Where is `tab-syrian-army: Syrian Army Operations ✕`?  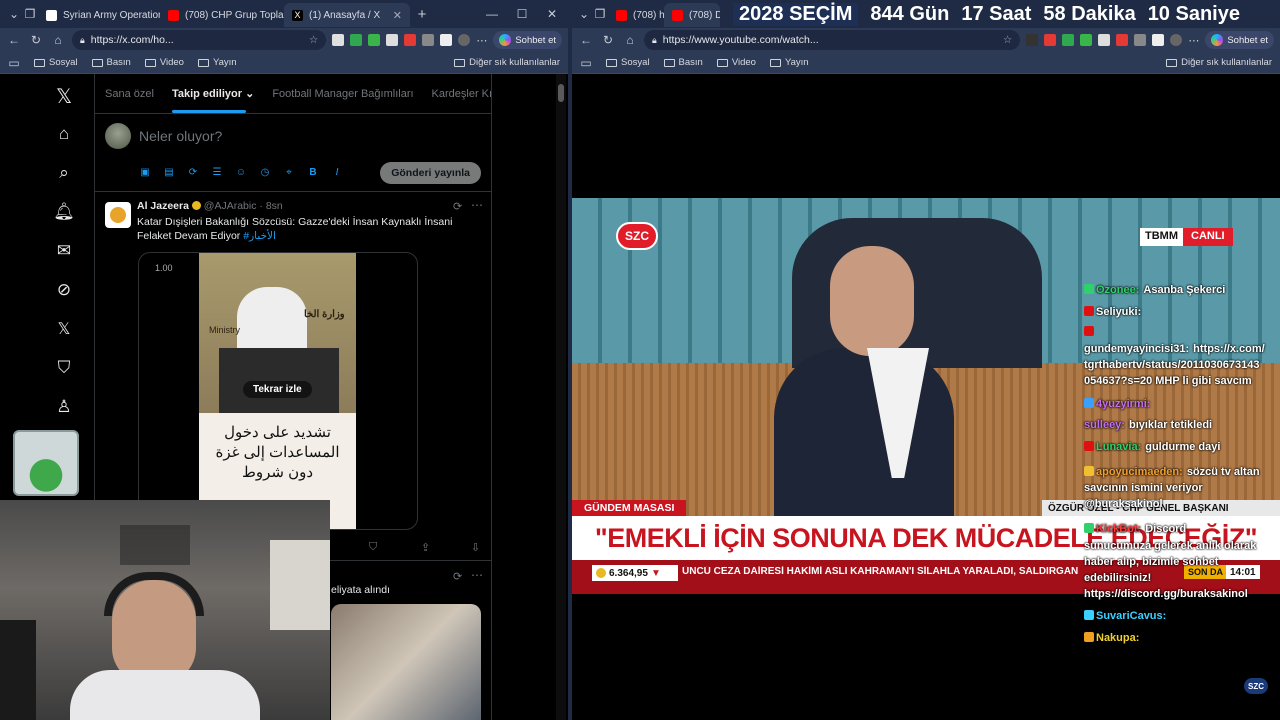 tab-syrian-army: Syrian Army Operations ✕ is located at coordinates (99, 15).